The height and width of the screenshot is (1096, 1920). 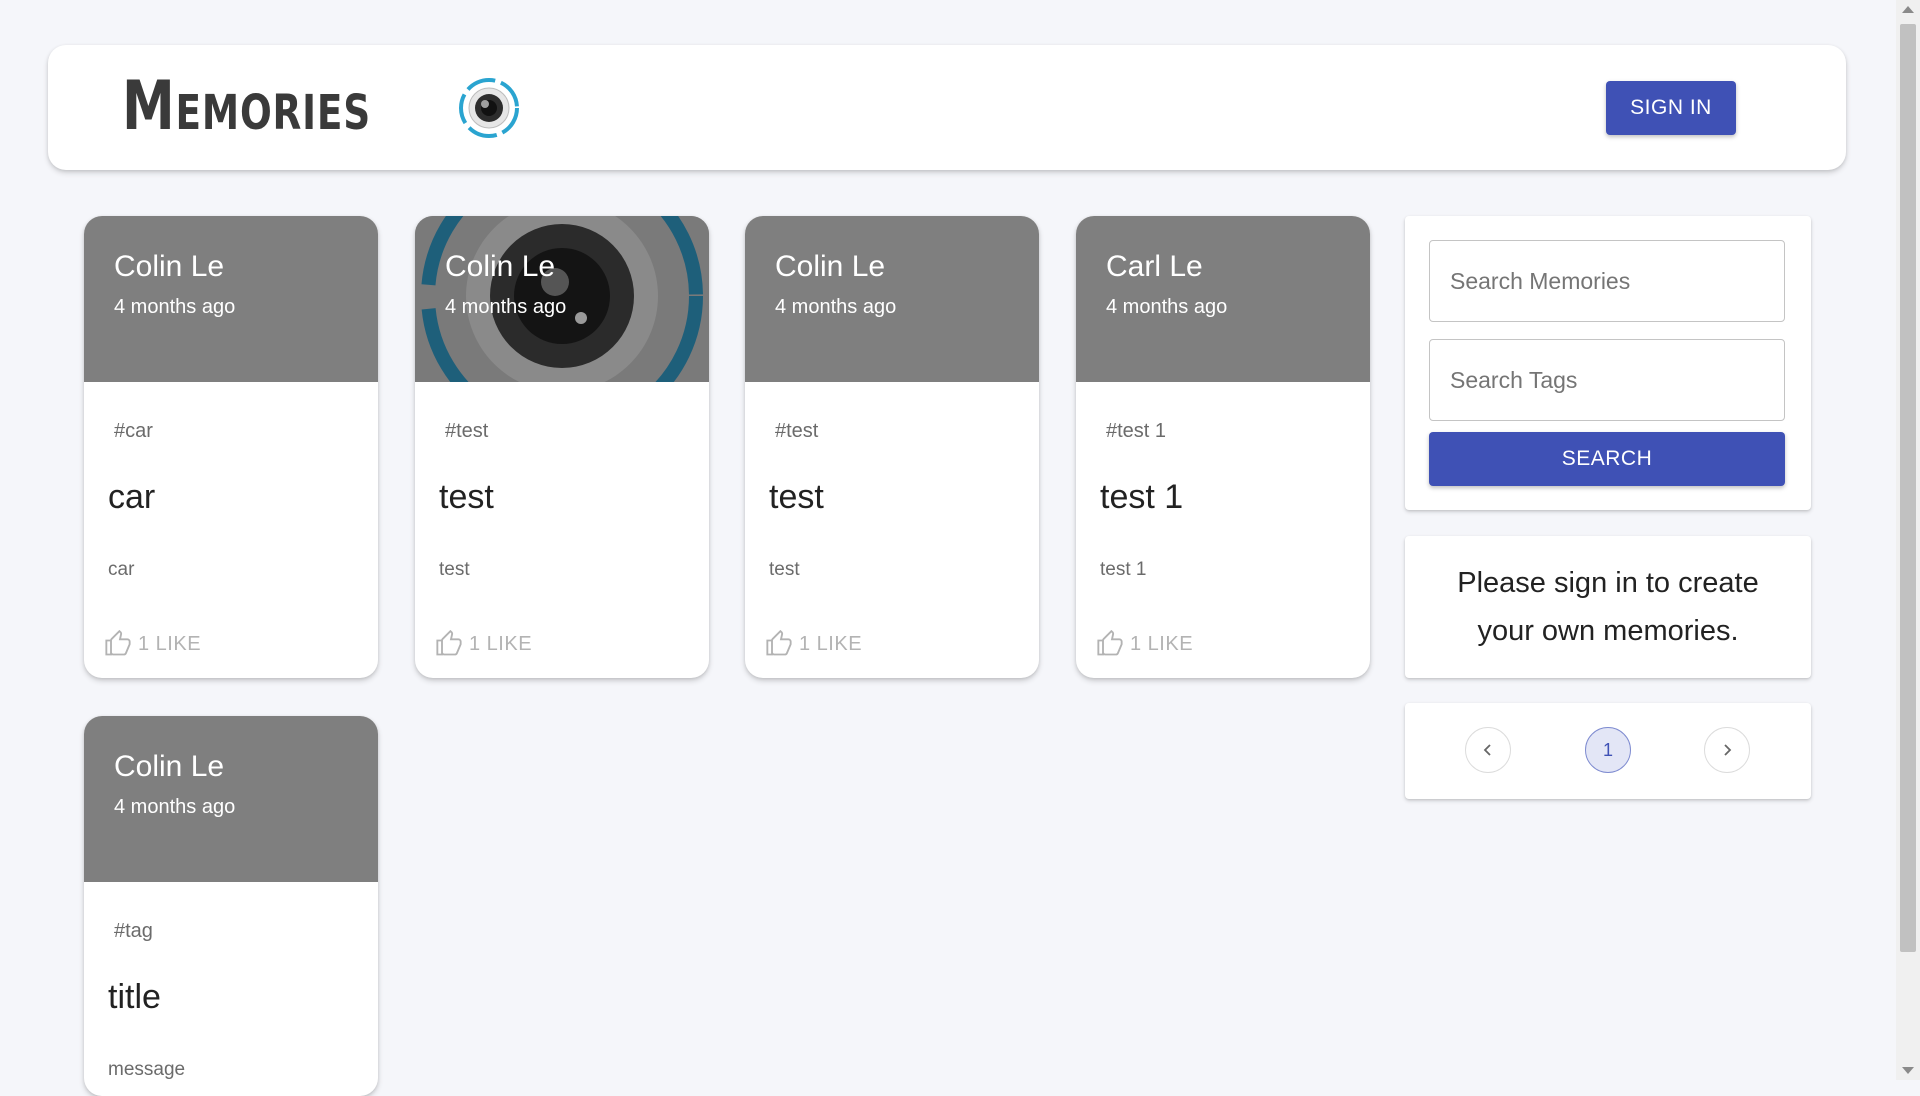 I want to click on post-message: test 1, so click(x=1123, y=569).